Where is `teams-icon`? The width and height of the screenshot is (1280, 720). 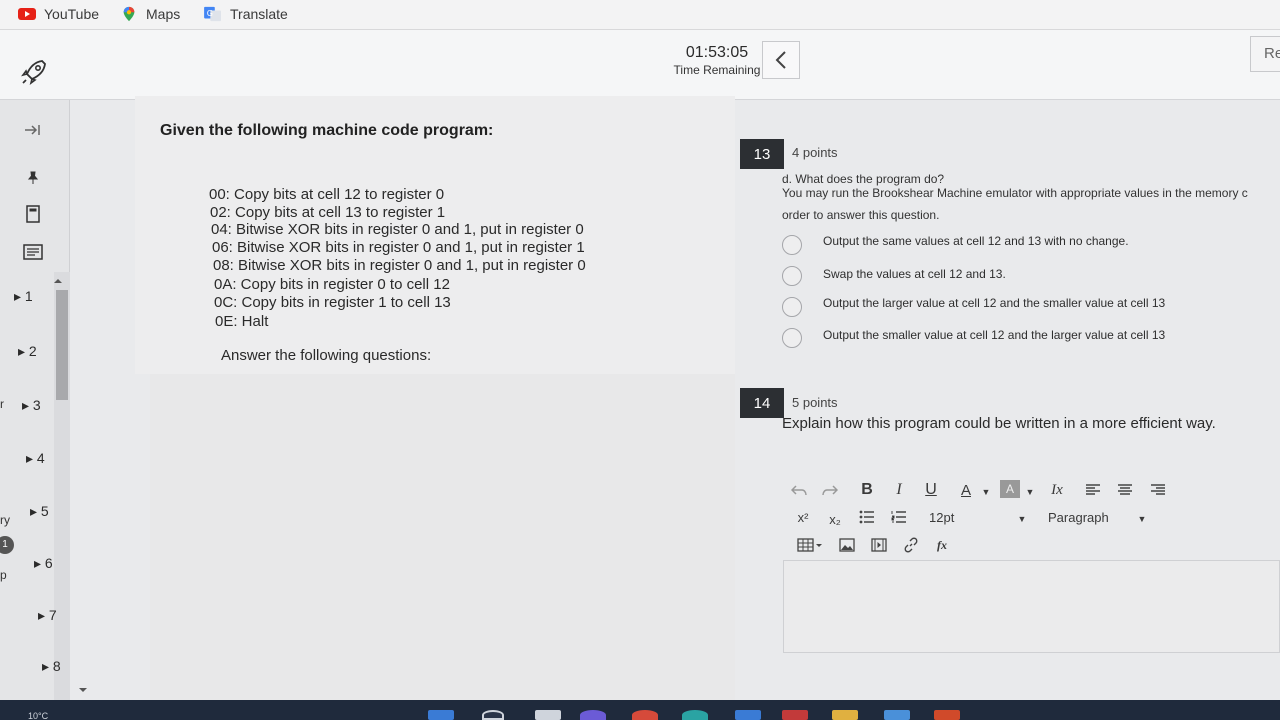
teams-icon is located at coordinates (593, 715).